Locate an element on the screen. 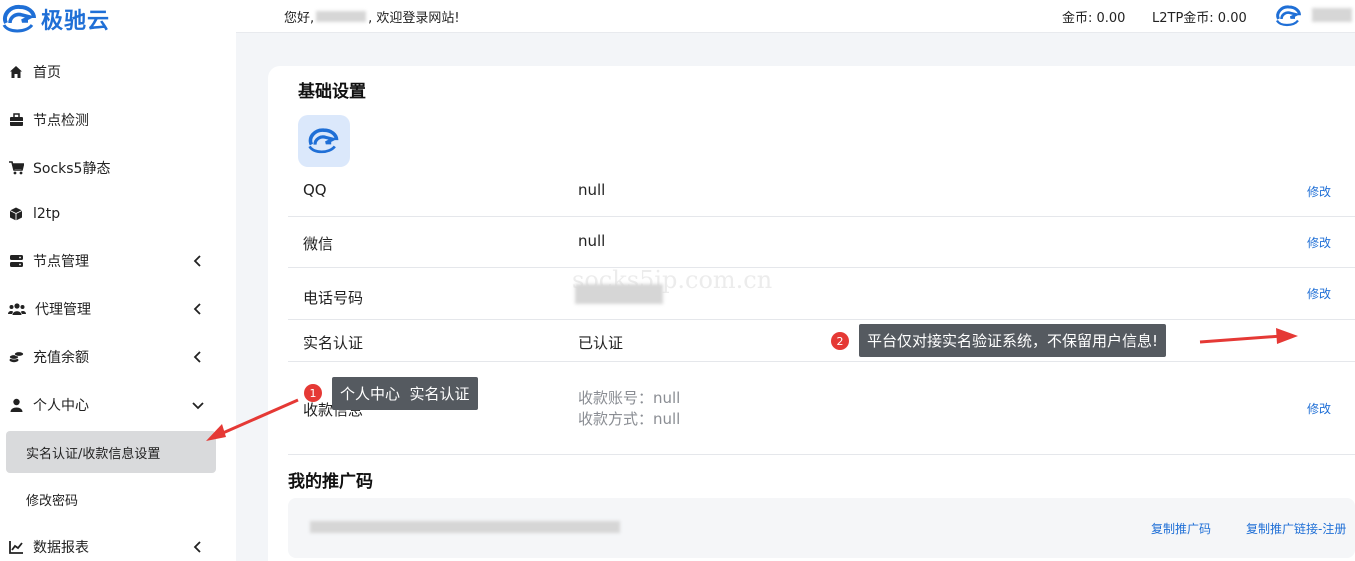 Image resolution: width=1355 pixels, height=561 pixels. sidebar-subitem-label: 实名认证/收款信息设置 is located at coordinates (93, 454).